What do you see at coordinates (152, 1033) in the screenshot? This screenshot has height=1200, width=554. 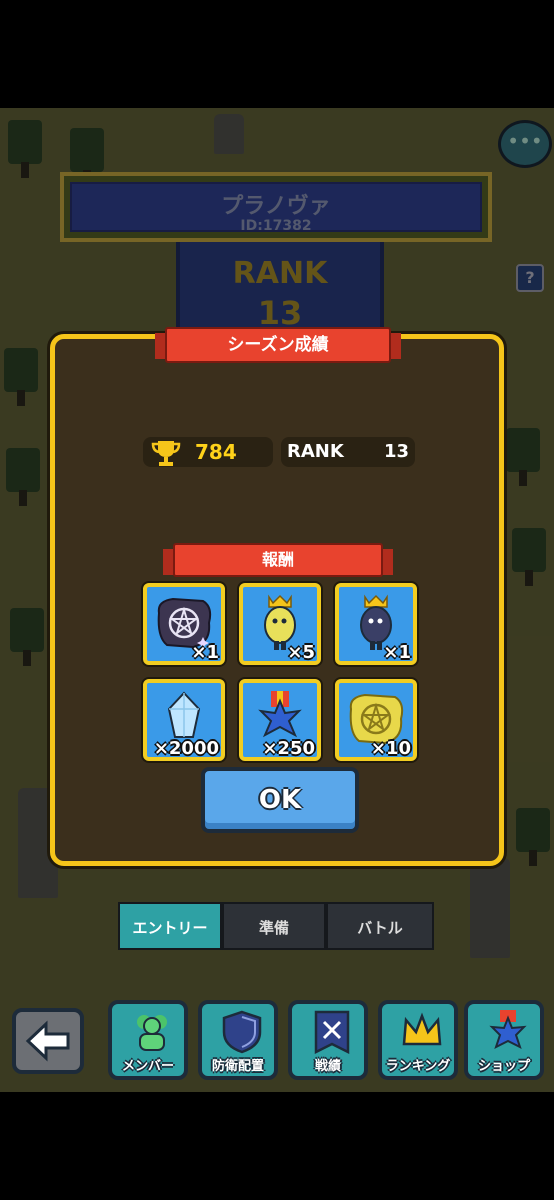 I see `members-icon` at bounding box center [152, 1033].